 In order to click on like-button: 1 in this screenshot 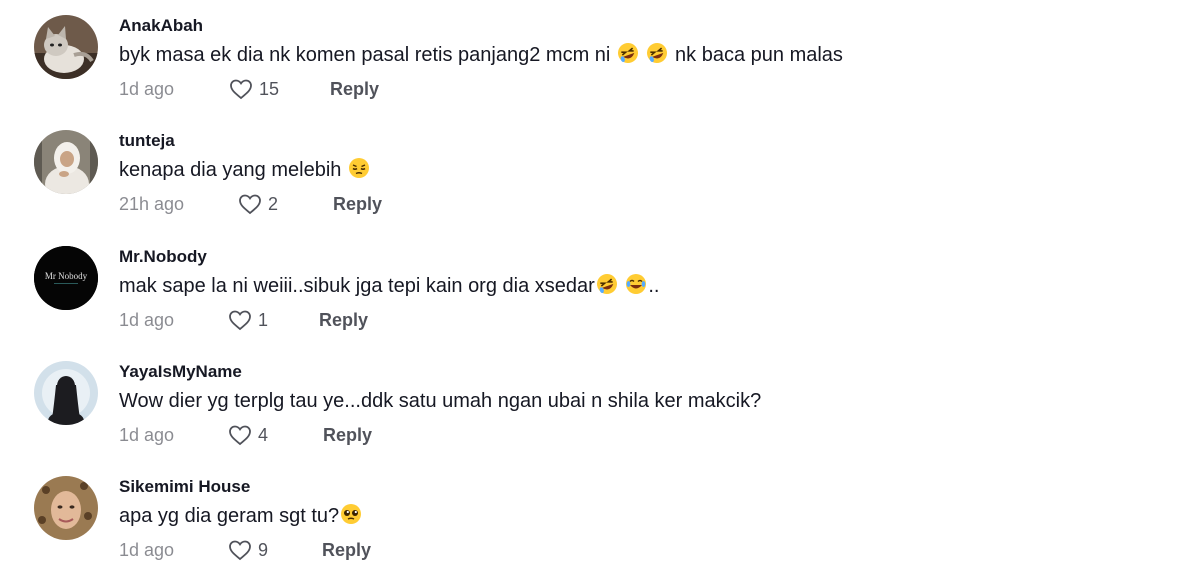, I will do `click(248, 320)`.